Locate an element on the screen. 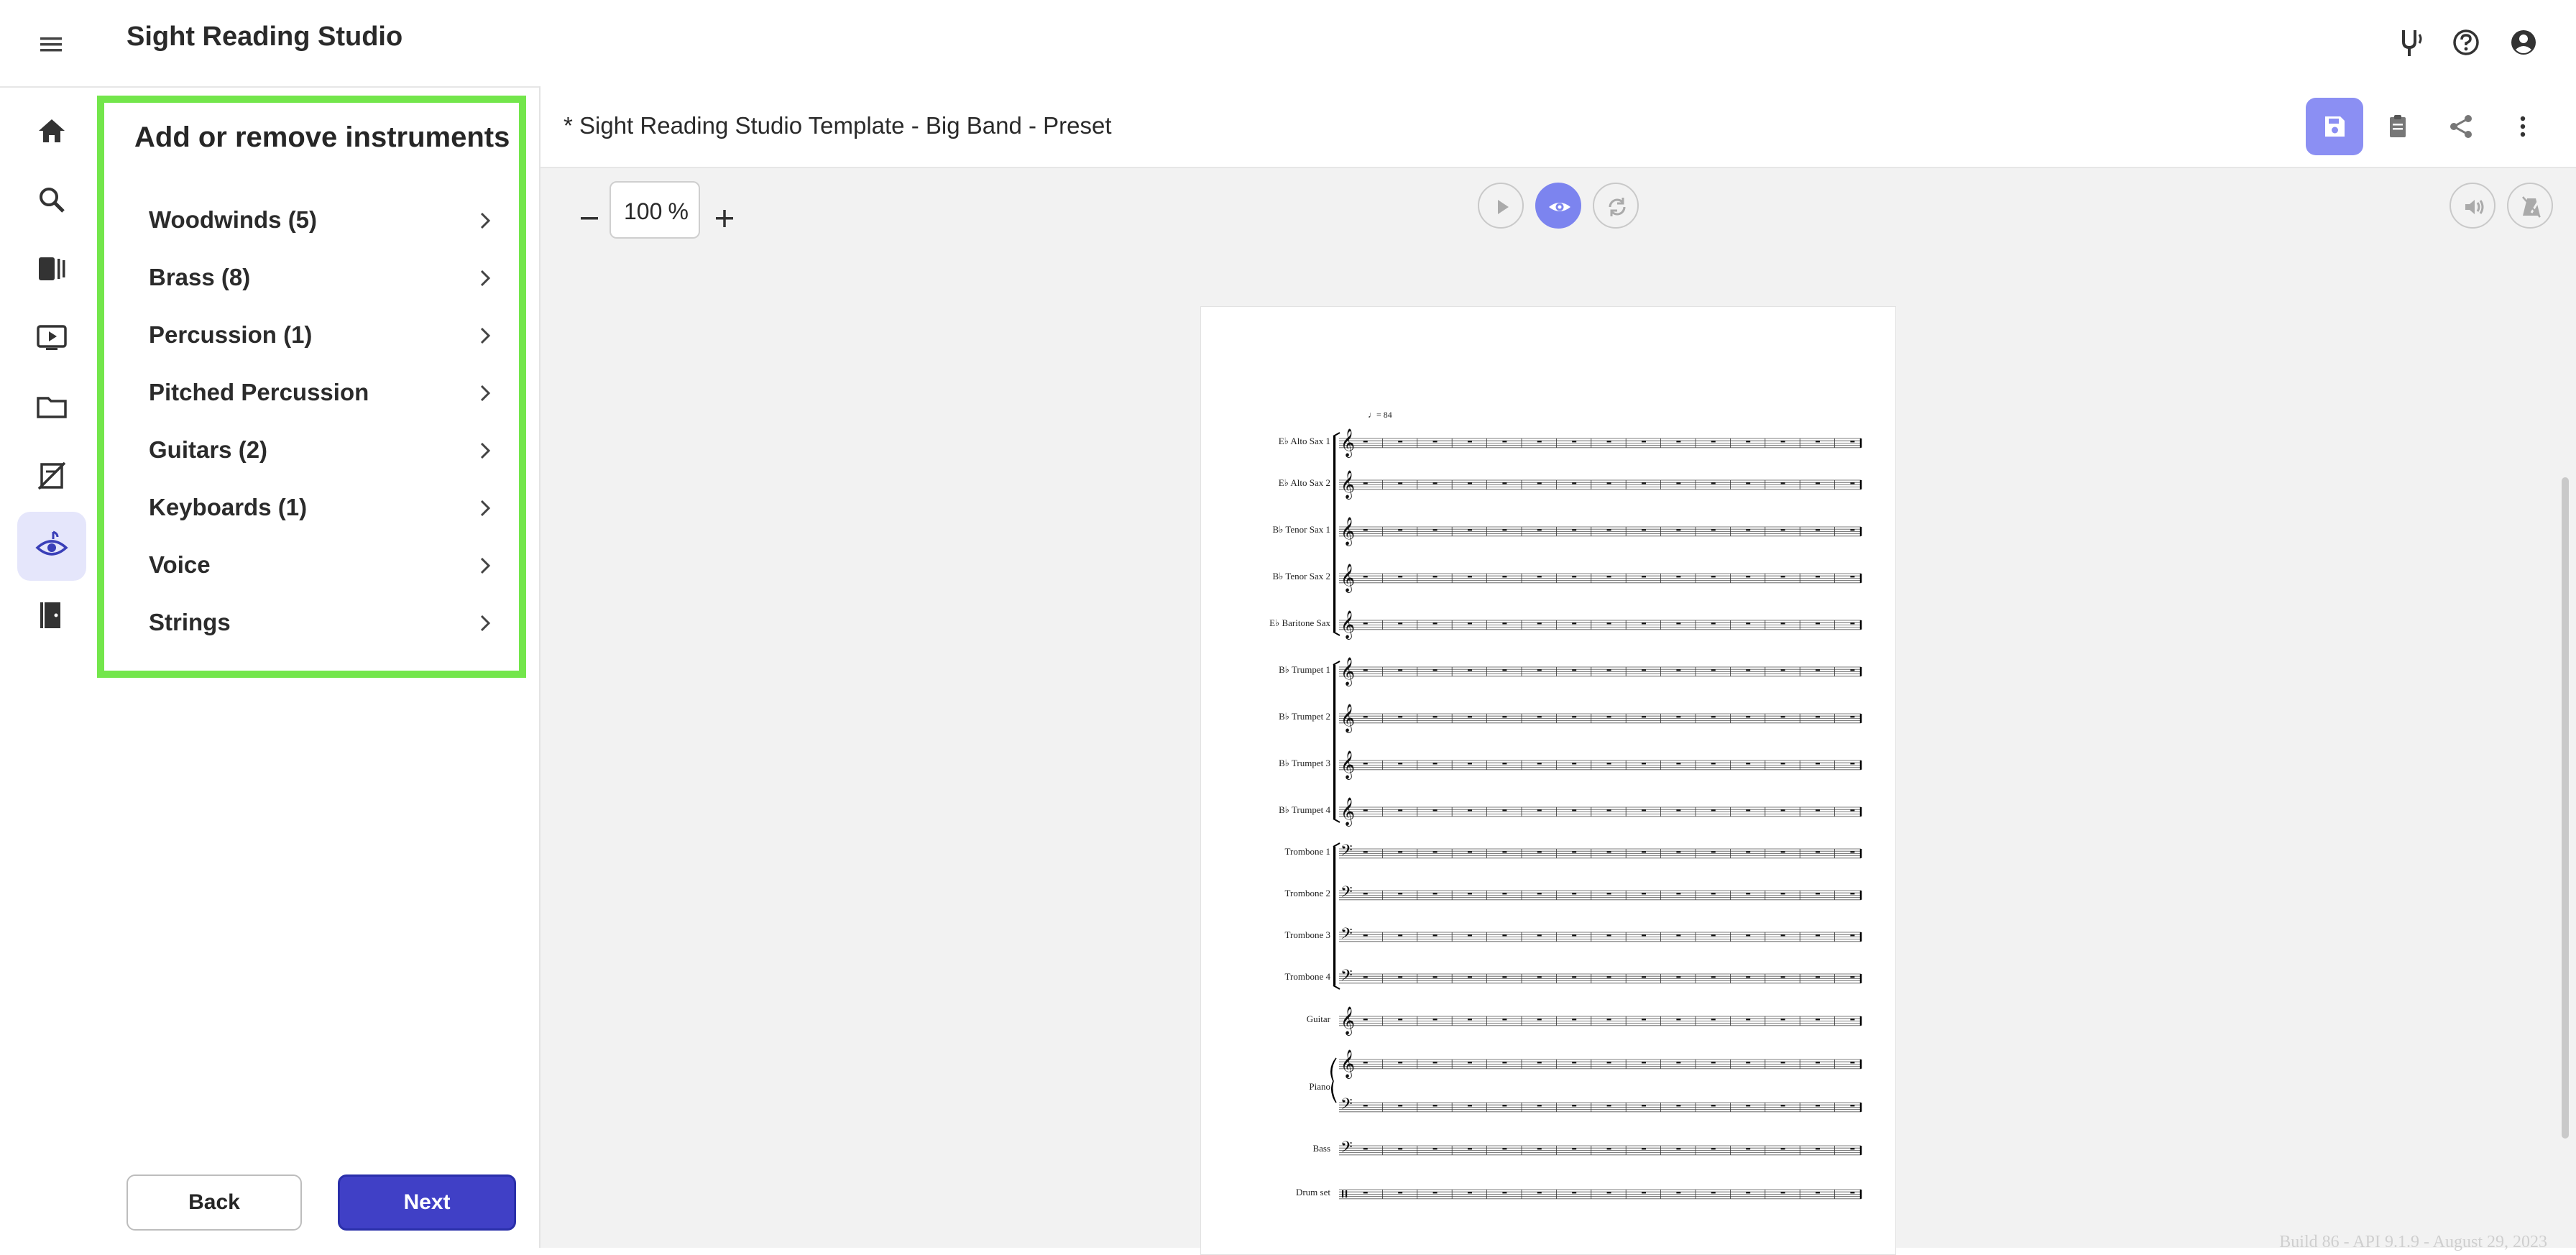  metronome-icon is located at coordinates (2532, 207).